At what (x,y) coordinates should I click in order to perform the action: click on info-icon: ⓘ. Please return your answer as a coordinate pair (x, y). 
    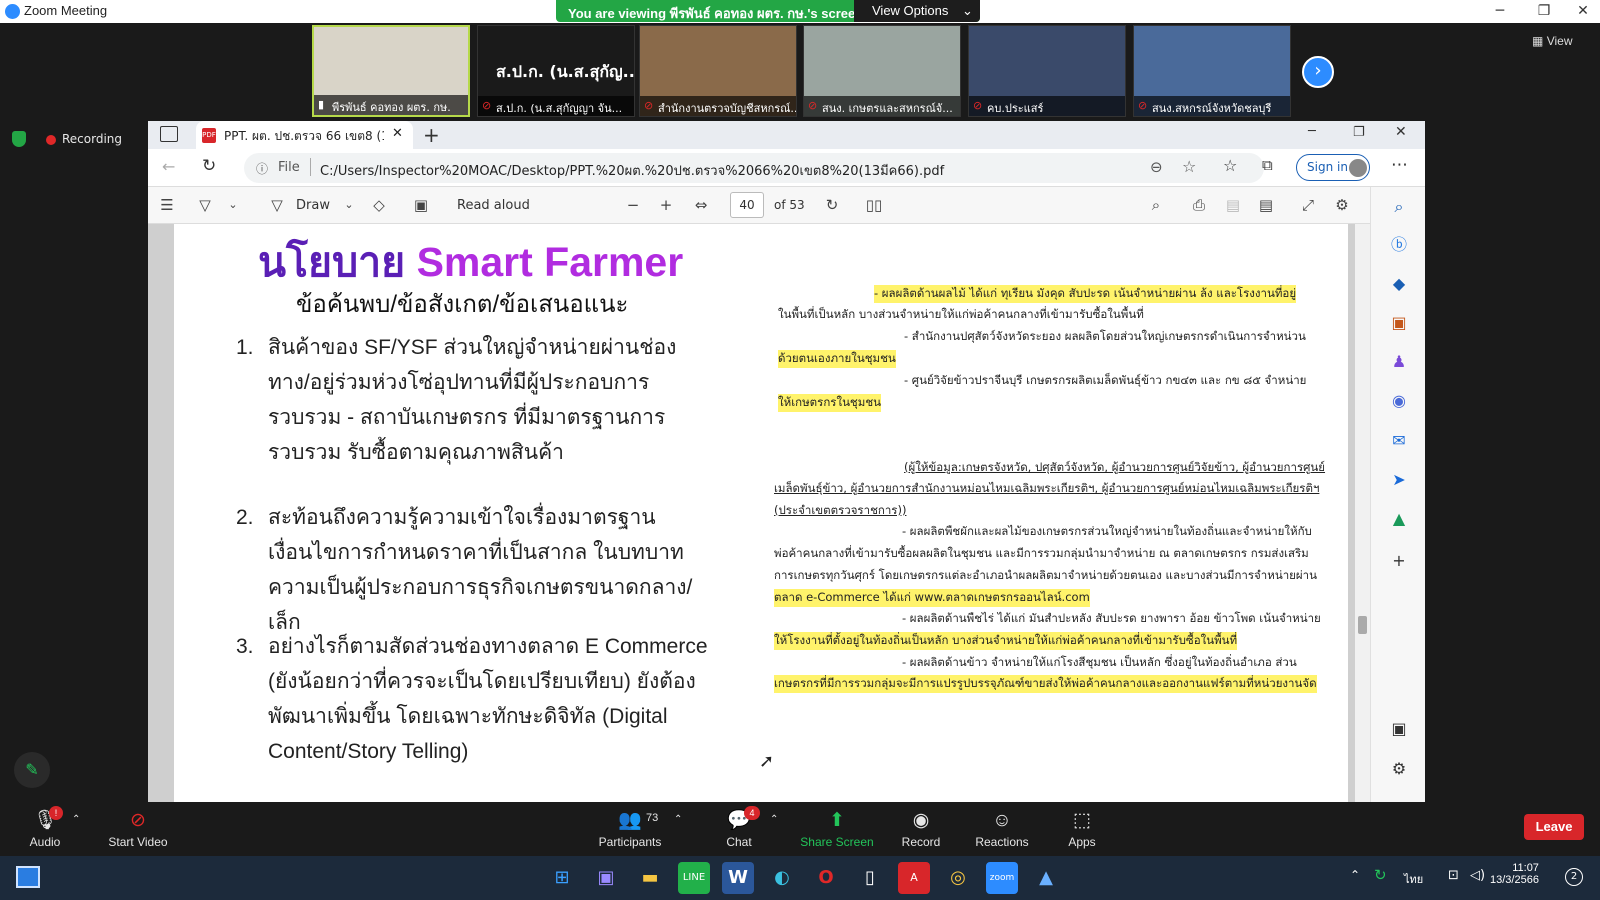
    Looking at the image, I should click on (262, 169).